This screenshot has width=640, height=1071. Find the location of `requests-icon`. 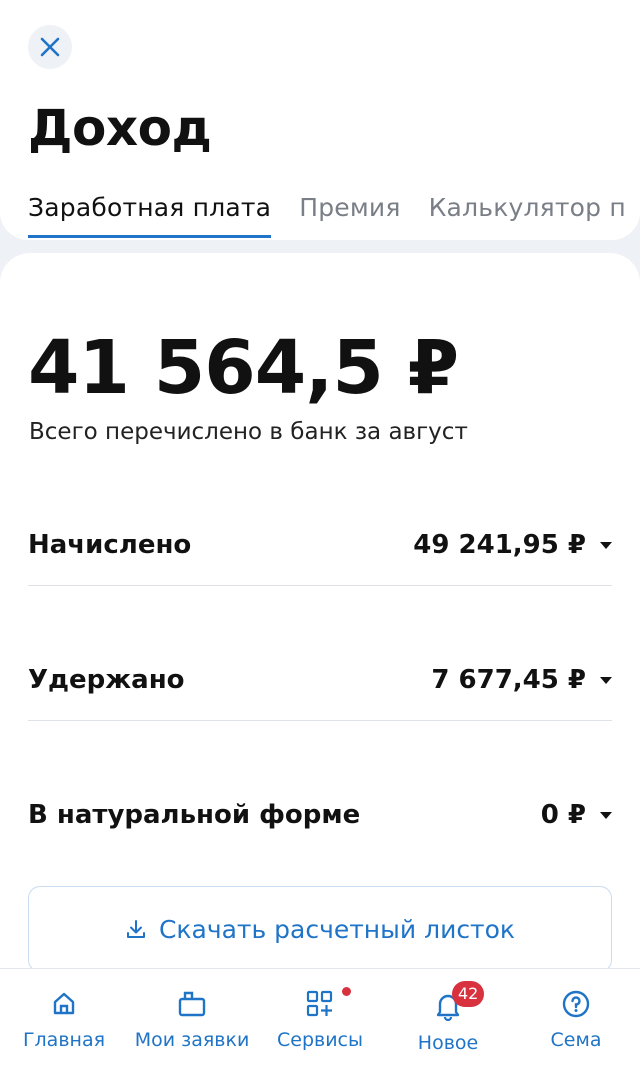

requests-icon is located at coordinates (192, 1004).